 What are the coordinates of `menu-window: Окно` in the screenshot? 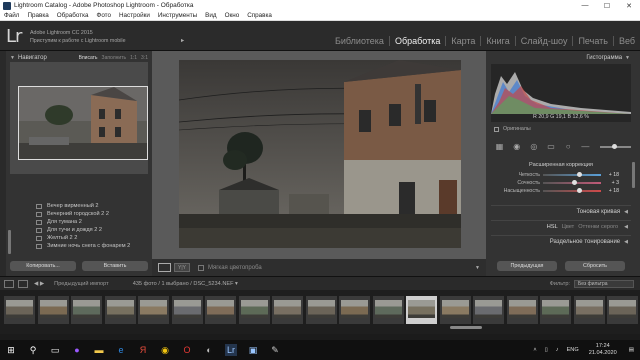 It's located at (232, 15).